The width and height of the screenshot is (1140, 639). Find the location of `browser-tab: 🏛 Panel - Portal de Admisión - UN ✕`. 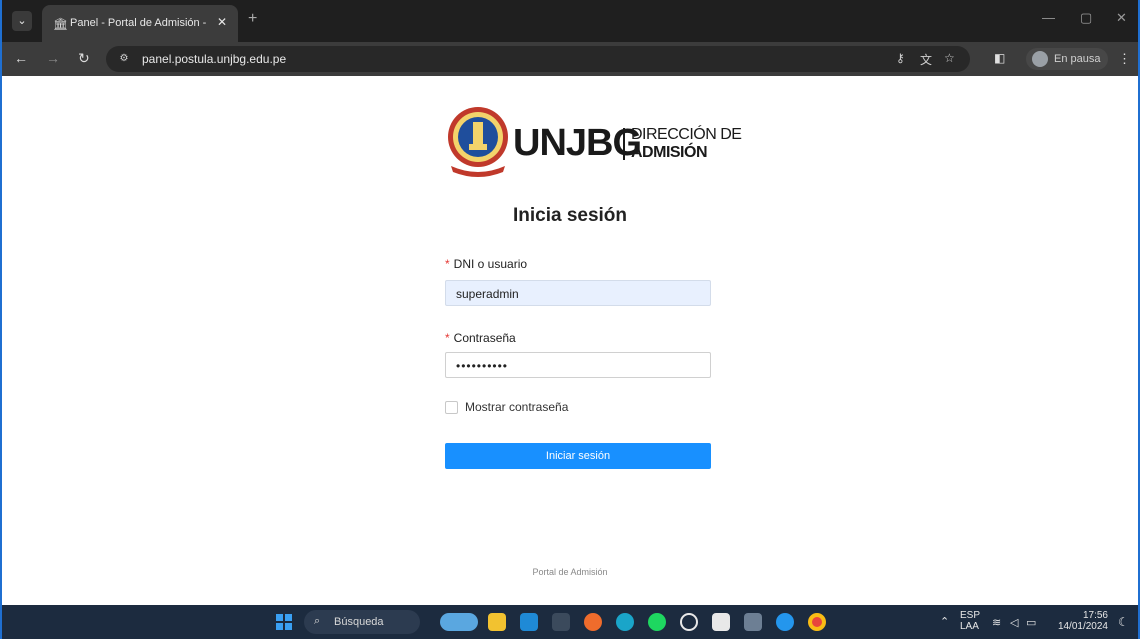

browser-tab: 🏛 Panel - Portal de Admisión - UN ✕ is located at coordinates (140, 23).